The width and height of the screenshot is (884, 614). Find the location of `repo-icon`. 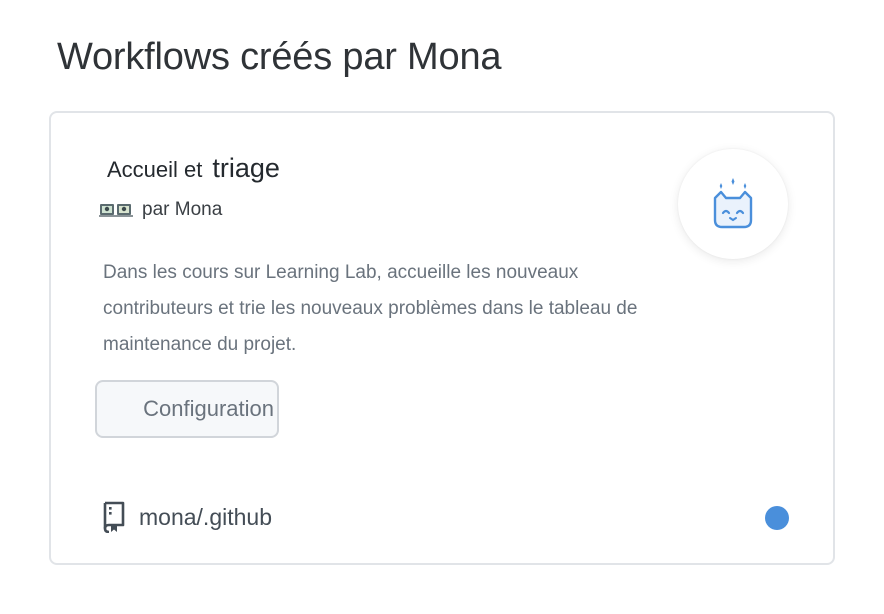

repo-icon is located at coordinates (114, 517).